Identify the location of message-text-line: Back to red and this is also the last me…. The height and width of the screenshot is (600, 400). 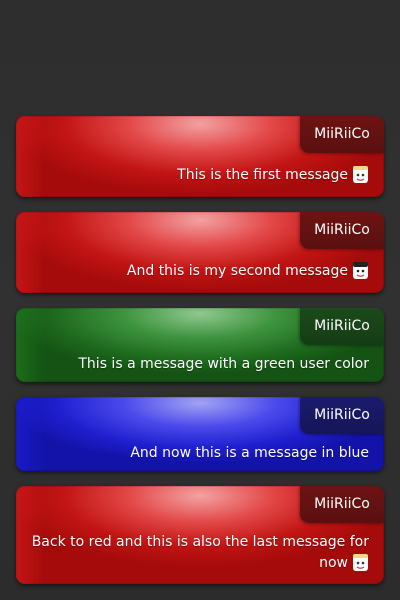
(200, 542).